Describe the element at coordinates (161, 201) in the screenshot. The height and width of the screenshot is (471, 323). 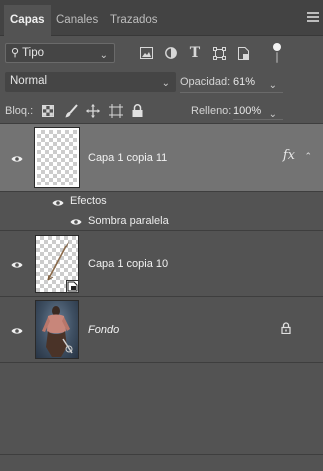
I see `effects-row: Efectos` at that location.